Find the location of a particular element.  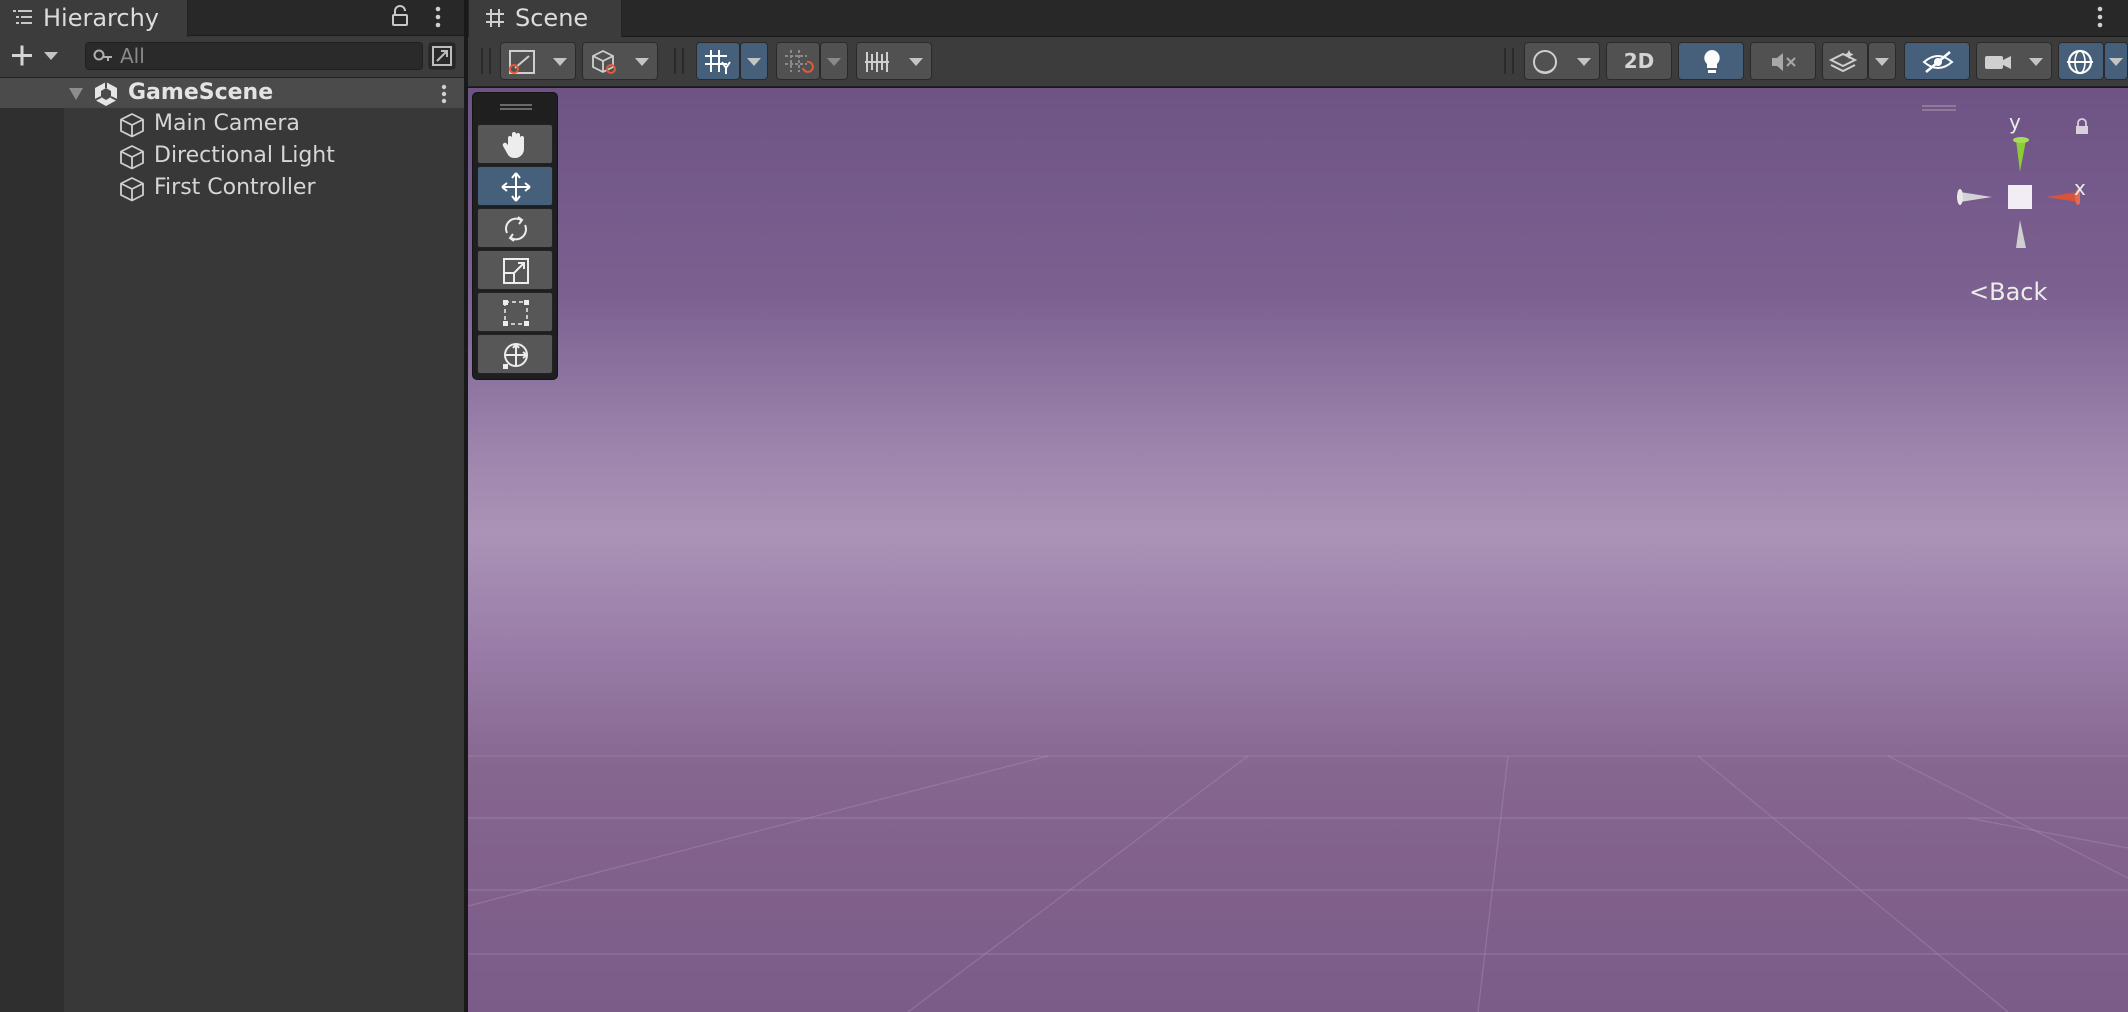

grid-snapping-dropdown is located at coordinates (754, 61).